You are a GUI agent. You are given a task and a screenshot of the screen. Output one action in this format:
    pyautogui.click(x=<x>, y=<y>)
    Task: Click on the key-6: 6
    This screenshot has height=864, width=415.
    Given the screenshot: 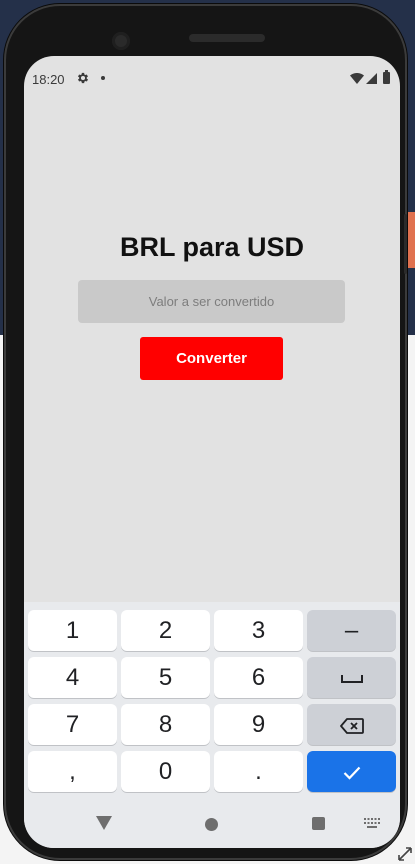 What is the action you would take?
    pyautogui.click(x=258, y=677)
    